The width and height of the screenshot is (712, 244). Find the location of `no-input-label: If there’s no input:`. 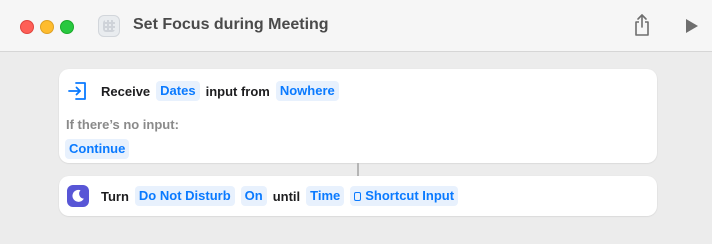

no-input-label: If there’s no input: is located at coordinates (122, 124).